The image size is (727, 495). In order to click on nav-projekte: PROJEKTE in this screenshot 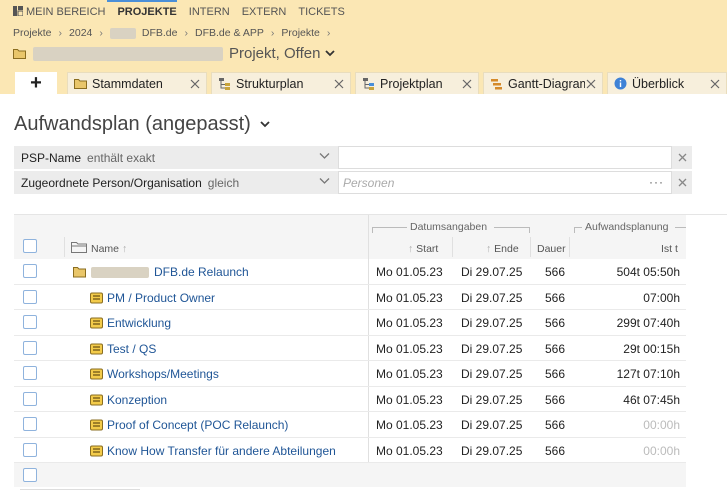, I will do `click(146, 13)`.